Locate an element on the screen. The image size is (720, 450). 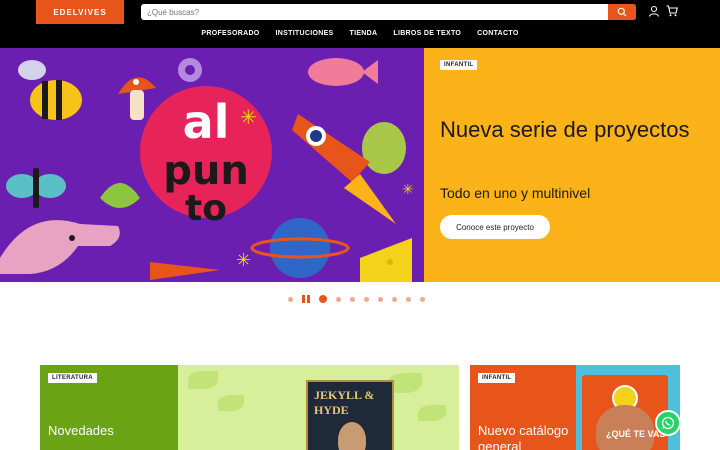
nav-profesorado: PROFESORADO is located at coordinates (230, 34).